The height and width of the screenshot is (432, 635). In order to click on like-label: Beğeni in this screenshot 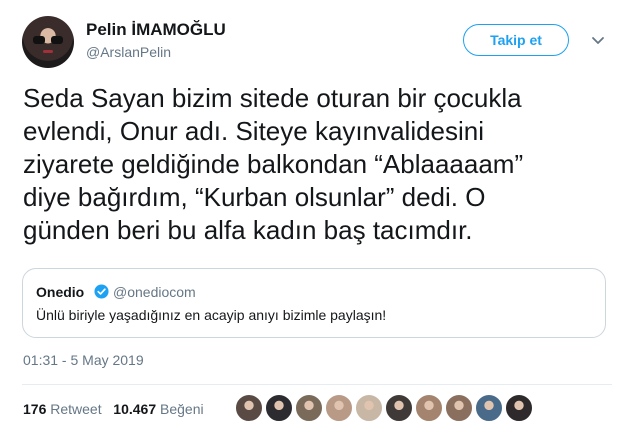, I will do `click(182, 409)`.